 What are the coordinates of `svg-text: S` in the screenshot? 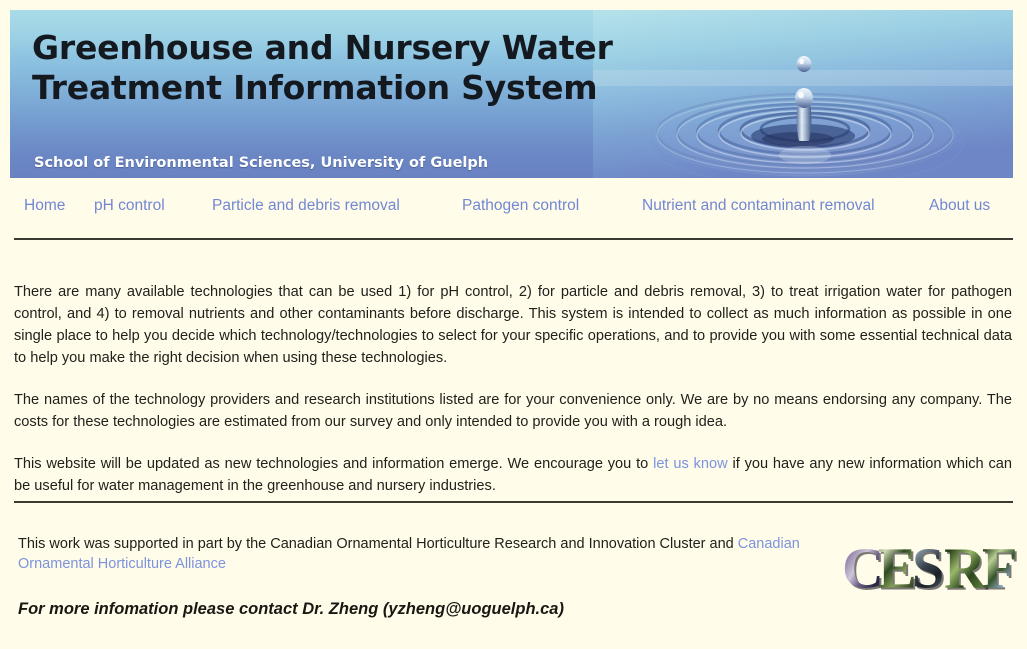 It's located at (928, 570).